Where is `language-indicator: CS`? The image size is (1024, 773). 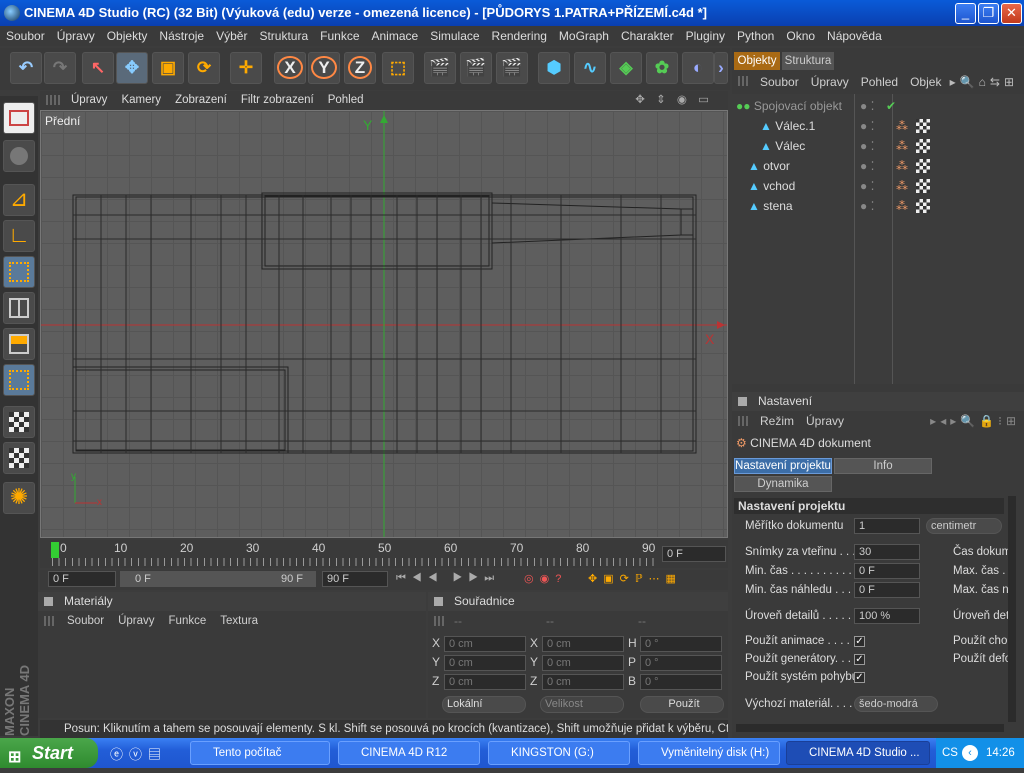
language-indicator: CS is located at coordinates (950, 753).